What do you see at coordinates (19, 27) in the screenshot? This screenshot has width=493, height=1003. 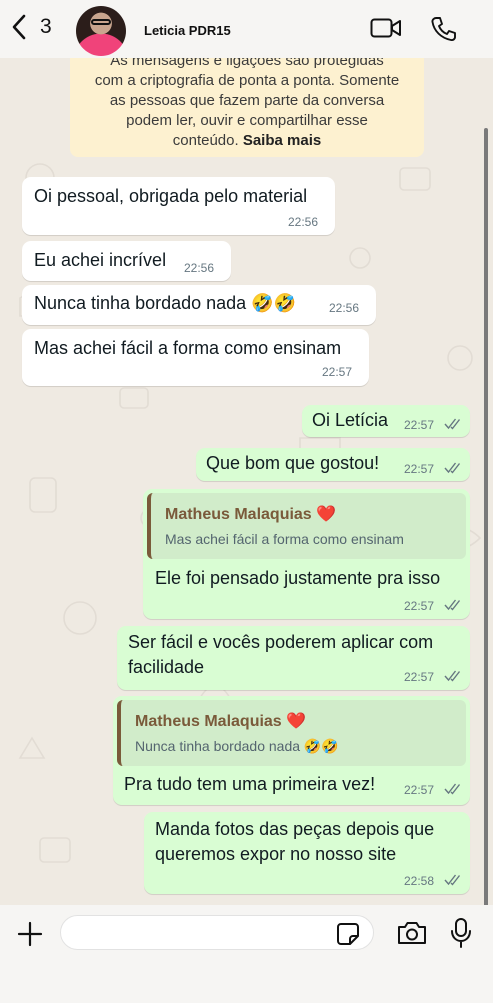 I see `chevron-left-icon` at bounding box center [19, 27].